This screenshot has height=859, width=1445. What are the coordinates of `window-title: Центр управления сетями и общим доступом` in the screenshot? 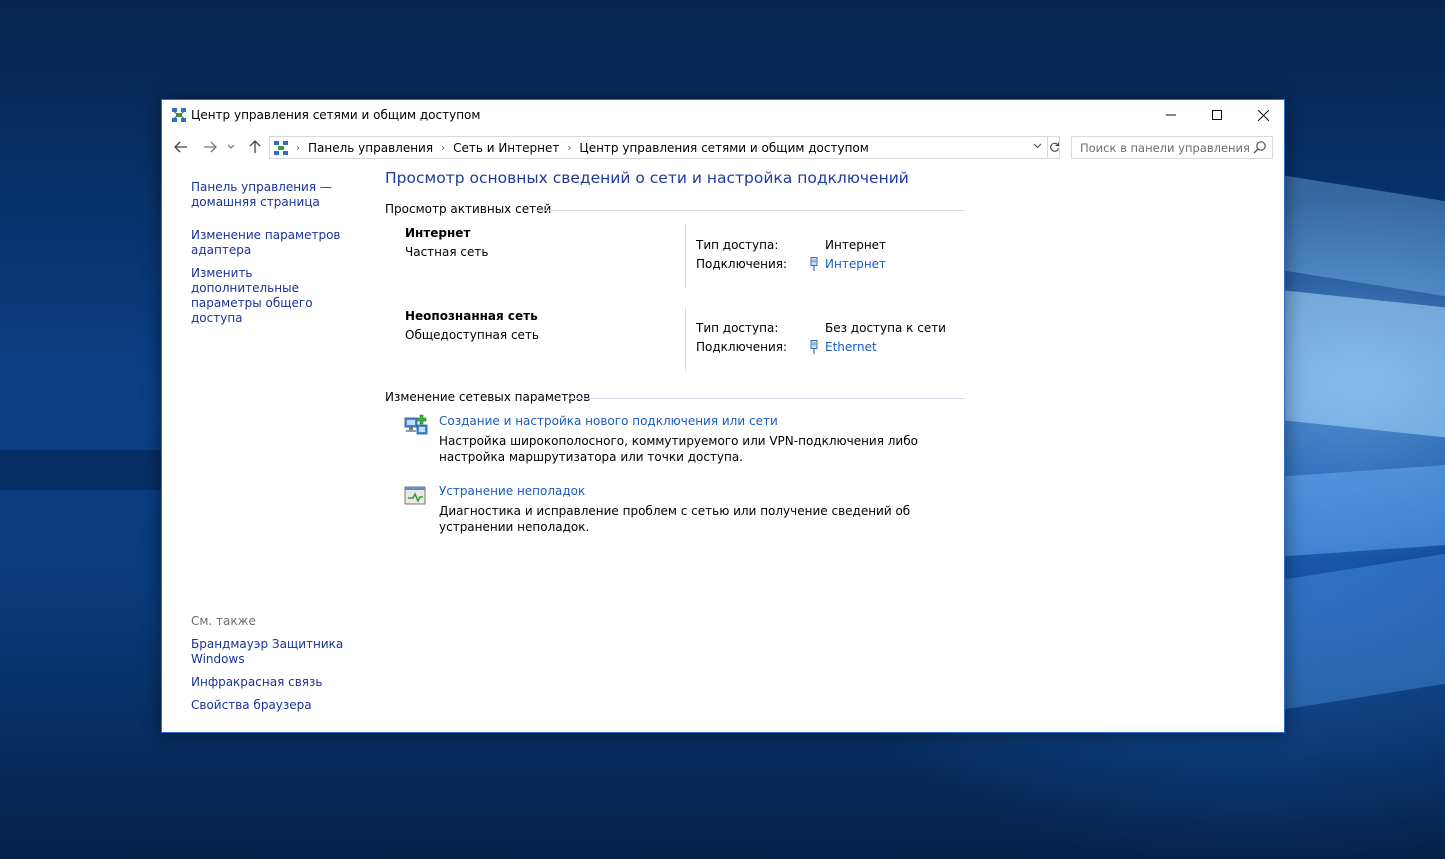 It's located at (336, 115).